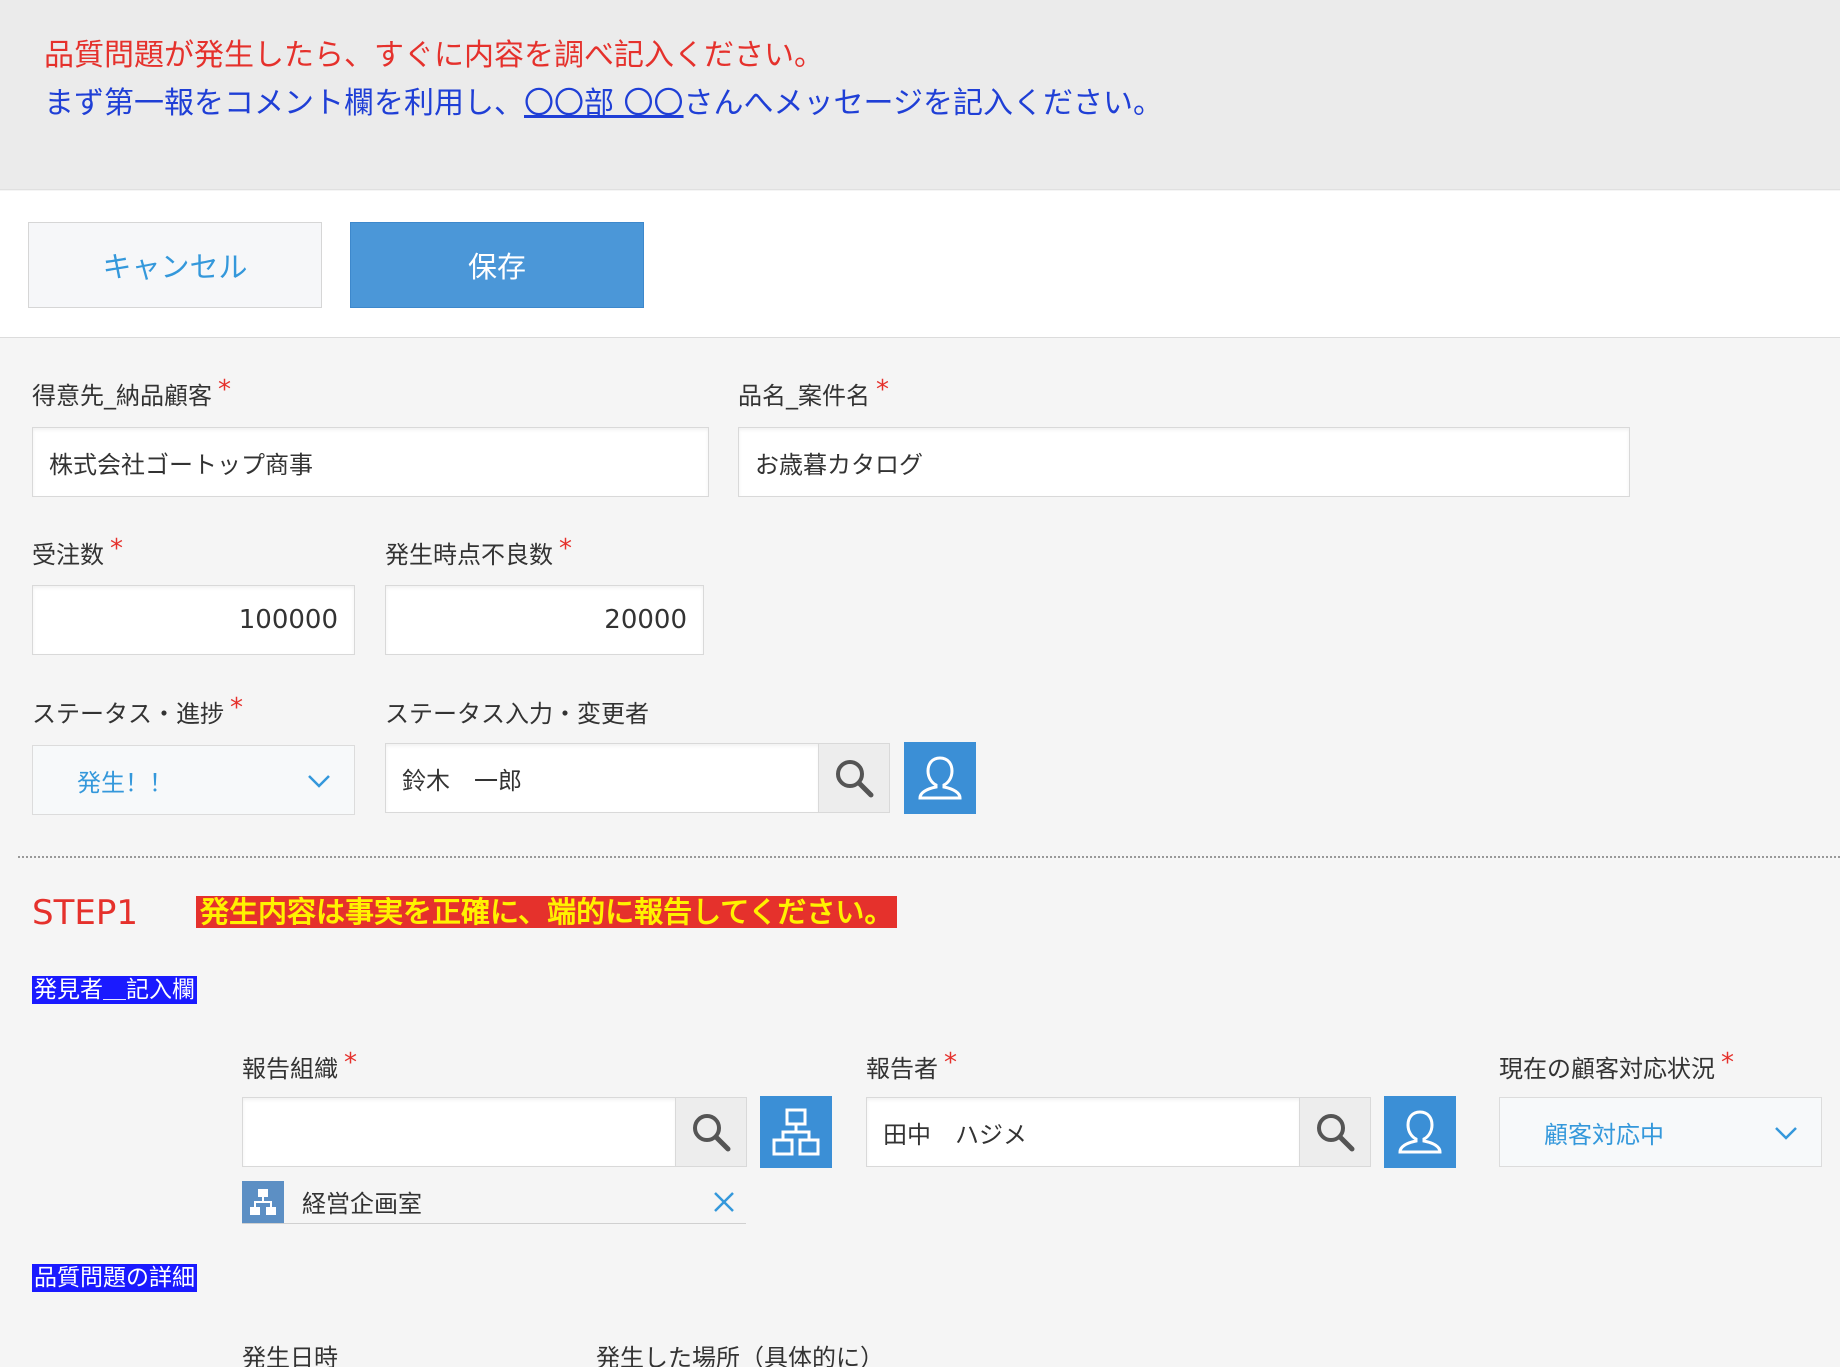  I want to click on customer-status-value: 顧客対応中, so click(1604, 1134).